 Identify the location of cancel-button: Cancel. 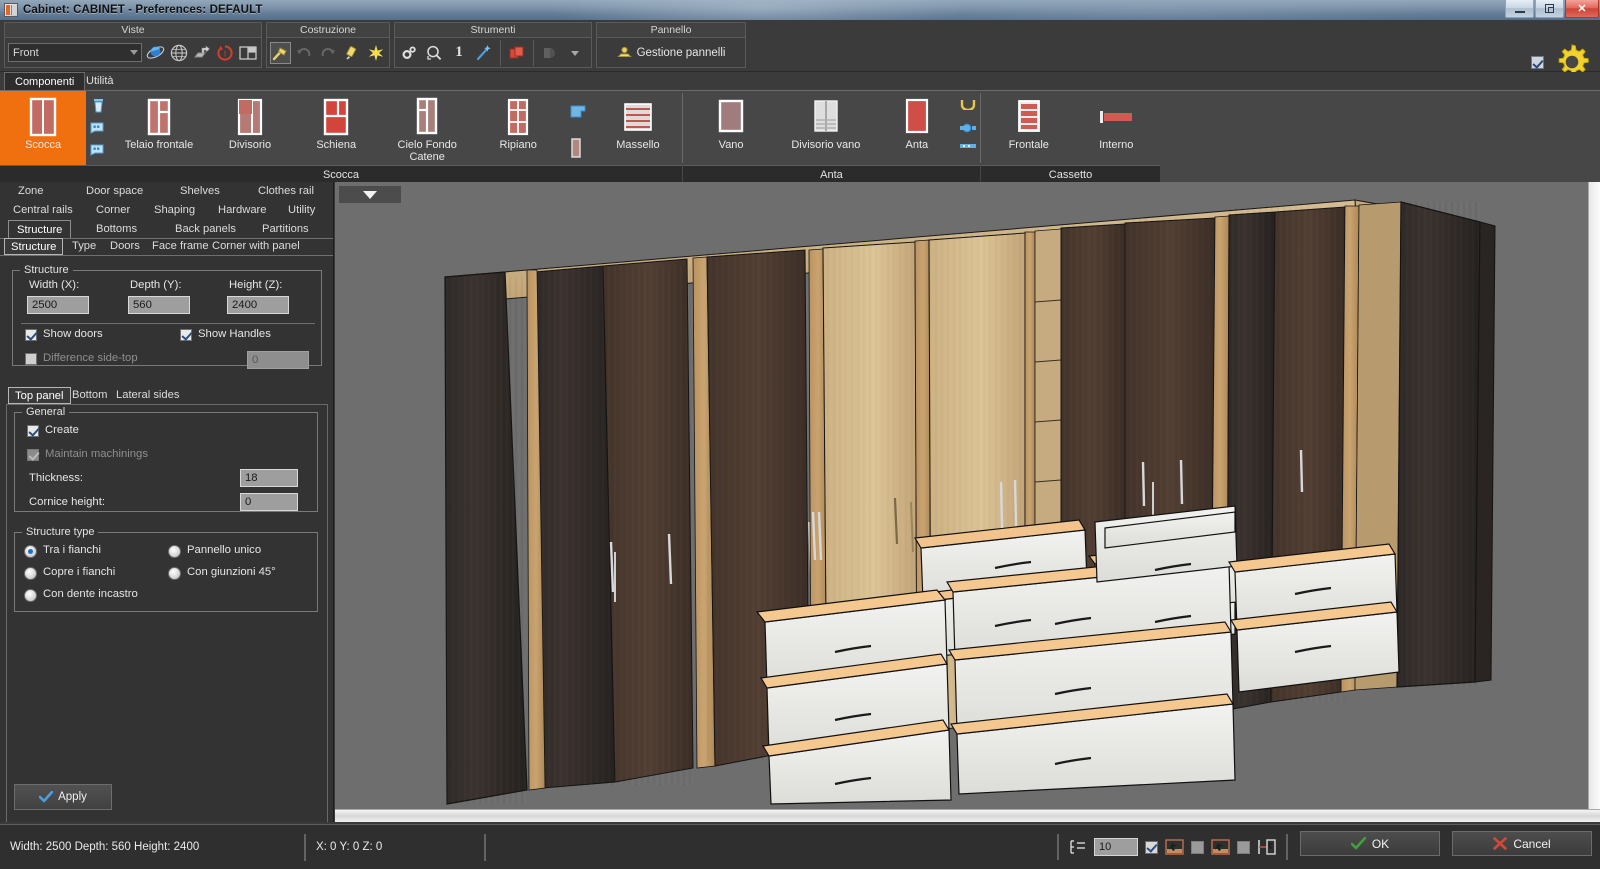
(1522, 843).